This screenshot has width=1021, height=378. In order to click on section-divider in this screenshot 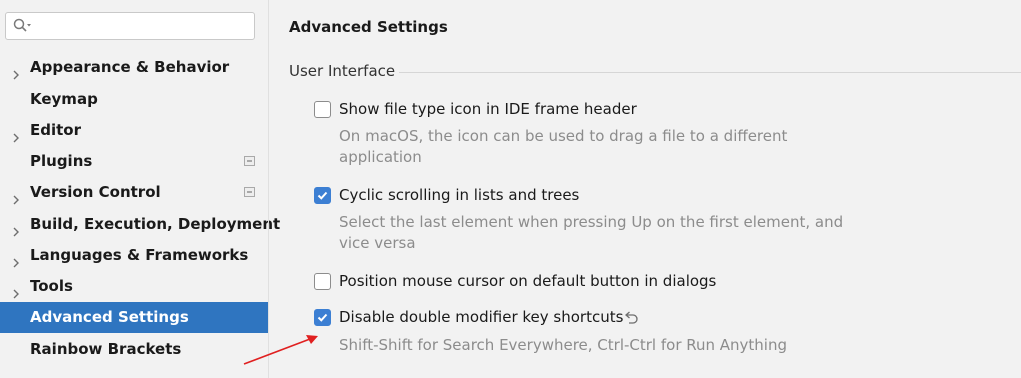, I will do `click(710, 72)`.